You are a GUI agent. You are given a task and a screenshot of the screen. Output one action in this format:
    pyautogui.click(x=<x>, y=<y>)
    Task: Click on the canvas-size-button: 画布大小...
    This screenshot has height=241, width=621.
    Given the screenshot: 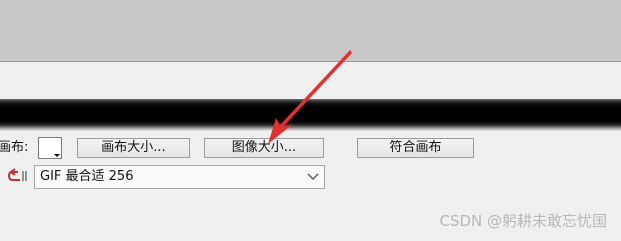 What is the action you would take?
    pyautogui.click(x=133, y=148)
    